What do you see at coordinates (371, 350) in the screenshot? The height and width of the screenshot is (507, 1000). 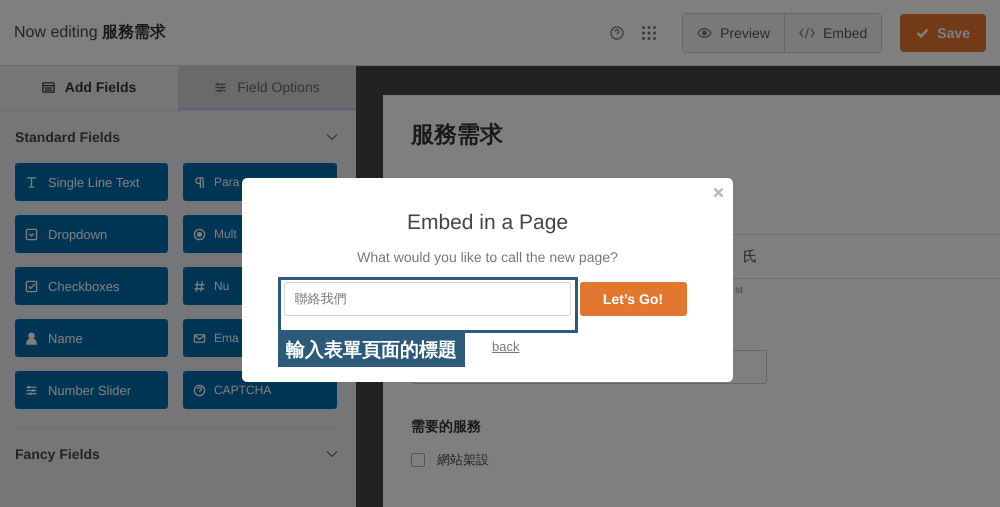 I see `annotation-label: 輸入表單頁面的標題` at bounding box center [371, 350].